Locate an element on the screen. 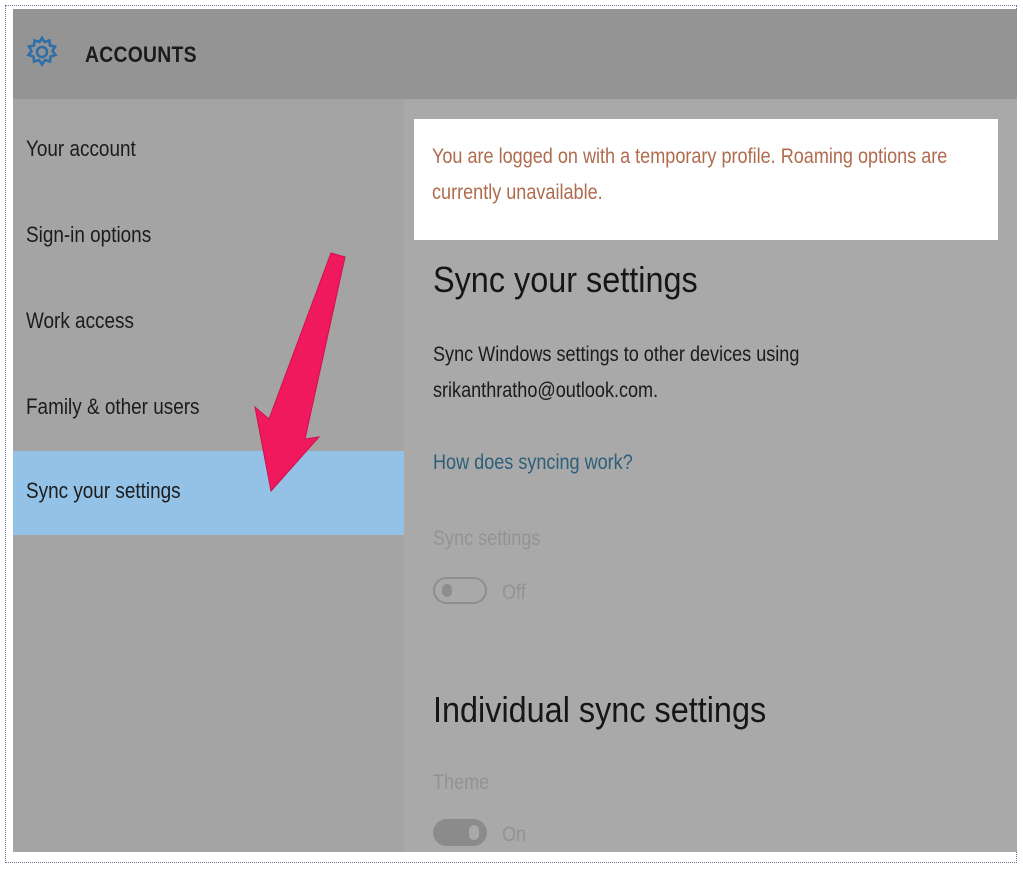  sidebar-item-sync-your-settings: Sync your settings is located at coordinates (208, 493).